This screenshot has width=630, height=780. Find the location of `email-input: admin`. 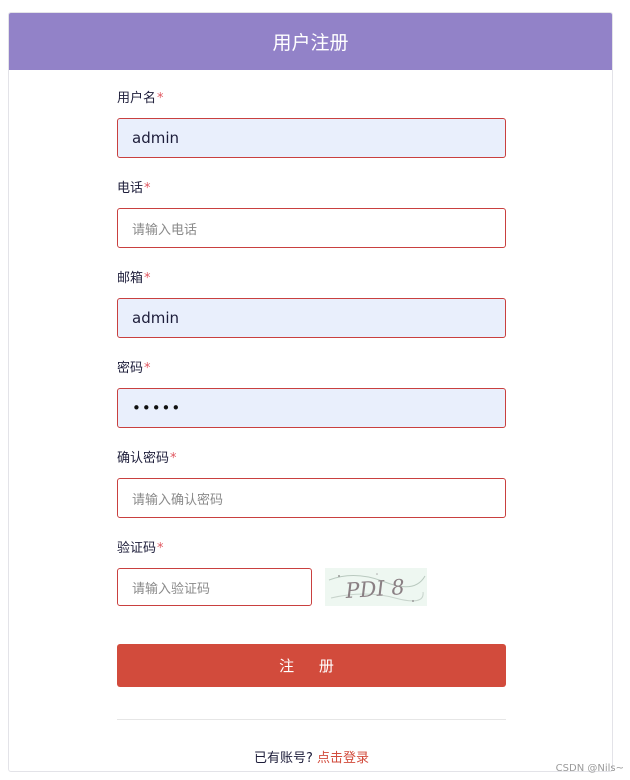

email-input: admin is located at coordinates (311, 318).